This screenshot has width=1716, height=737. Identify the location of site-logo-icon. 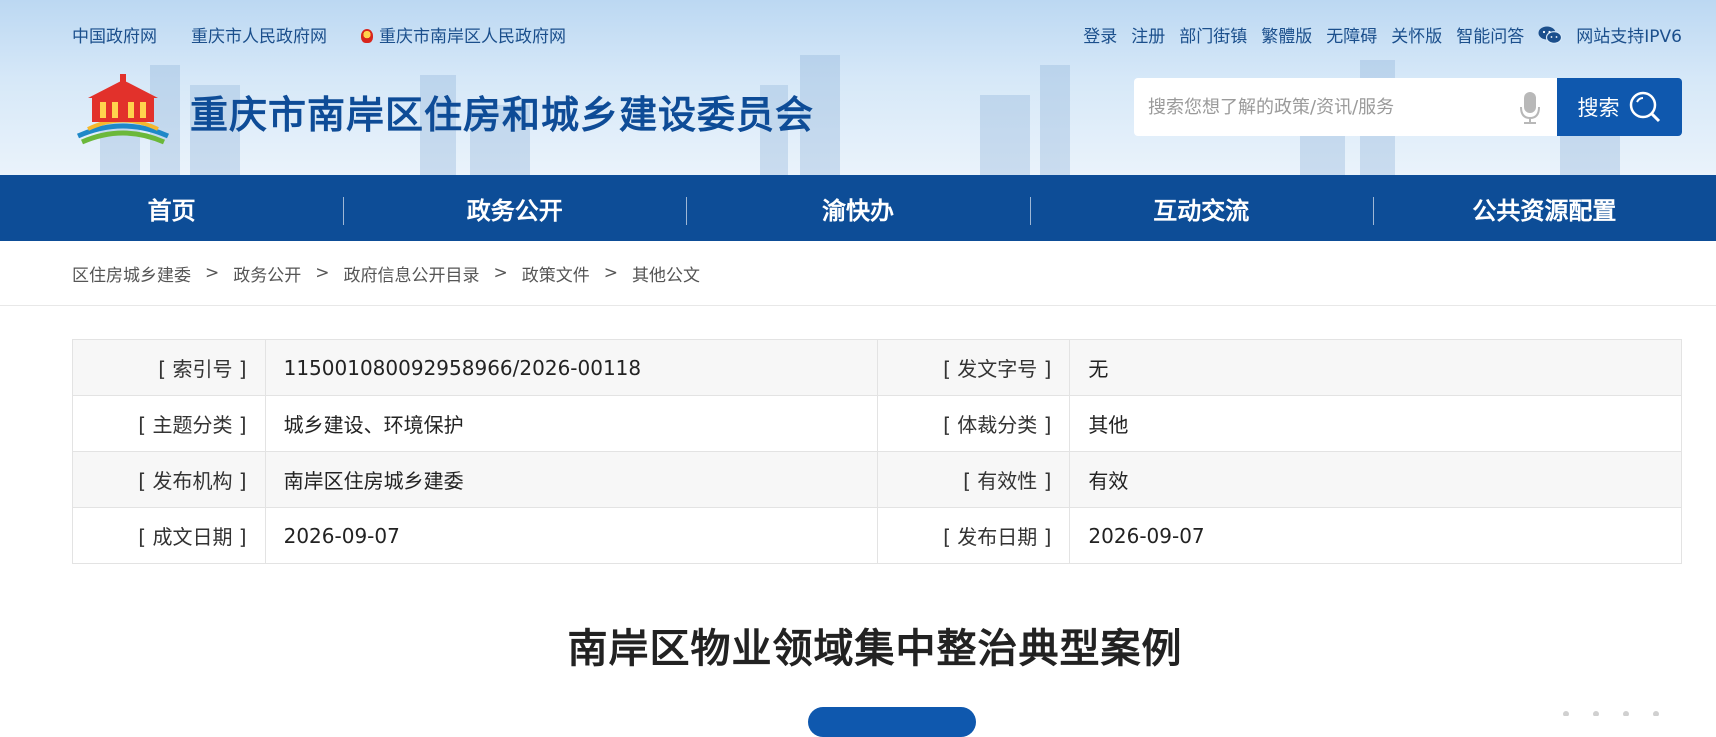
(123, 110).